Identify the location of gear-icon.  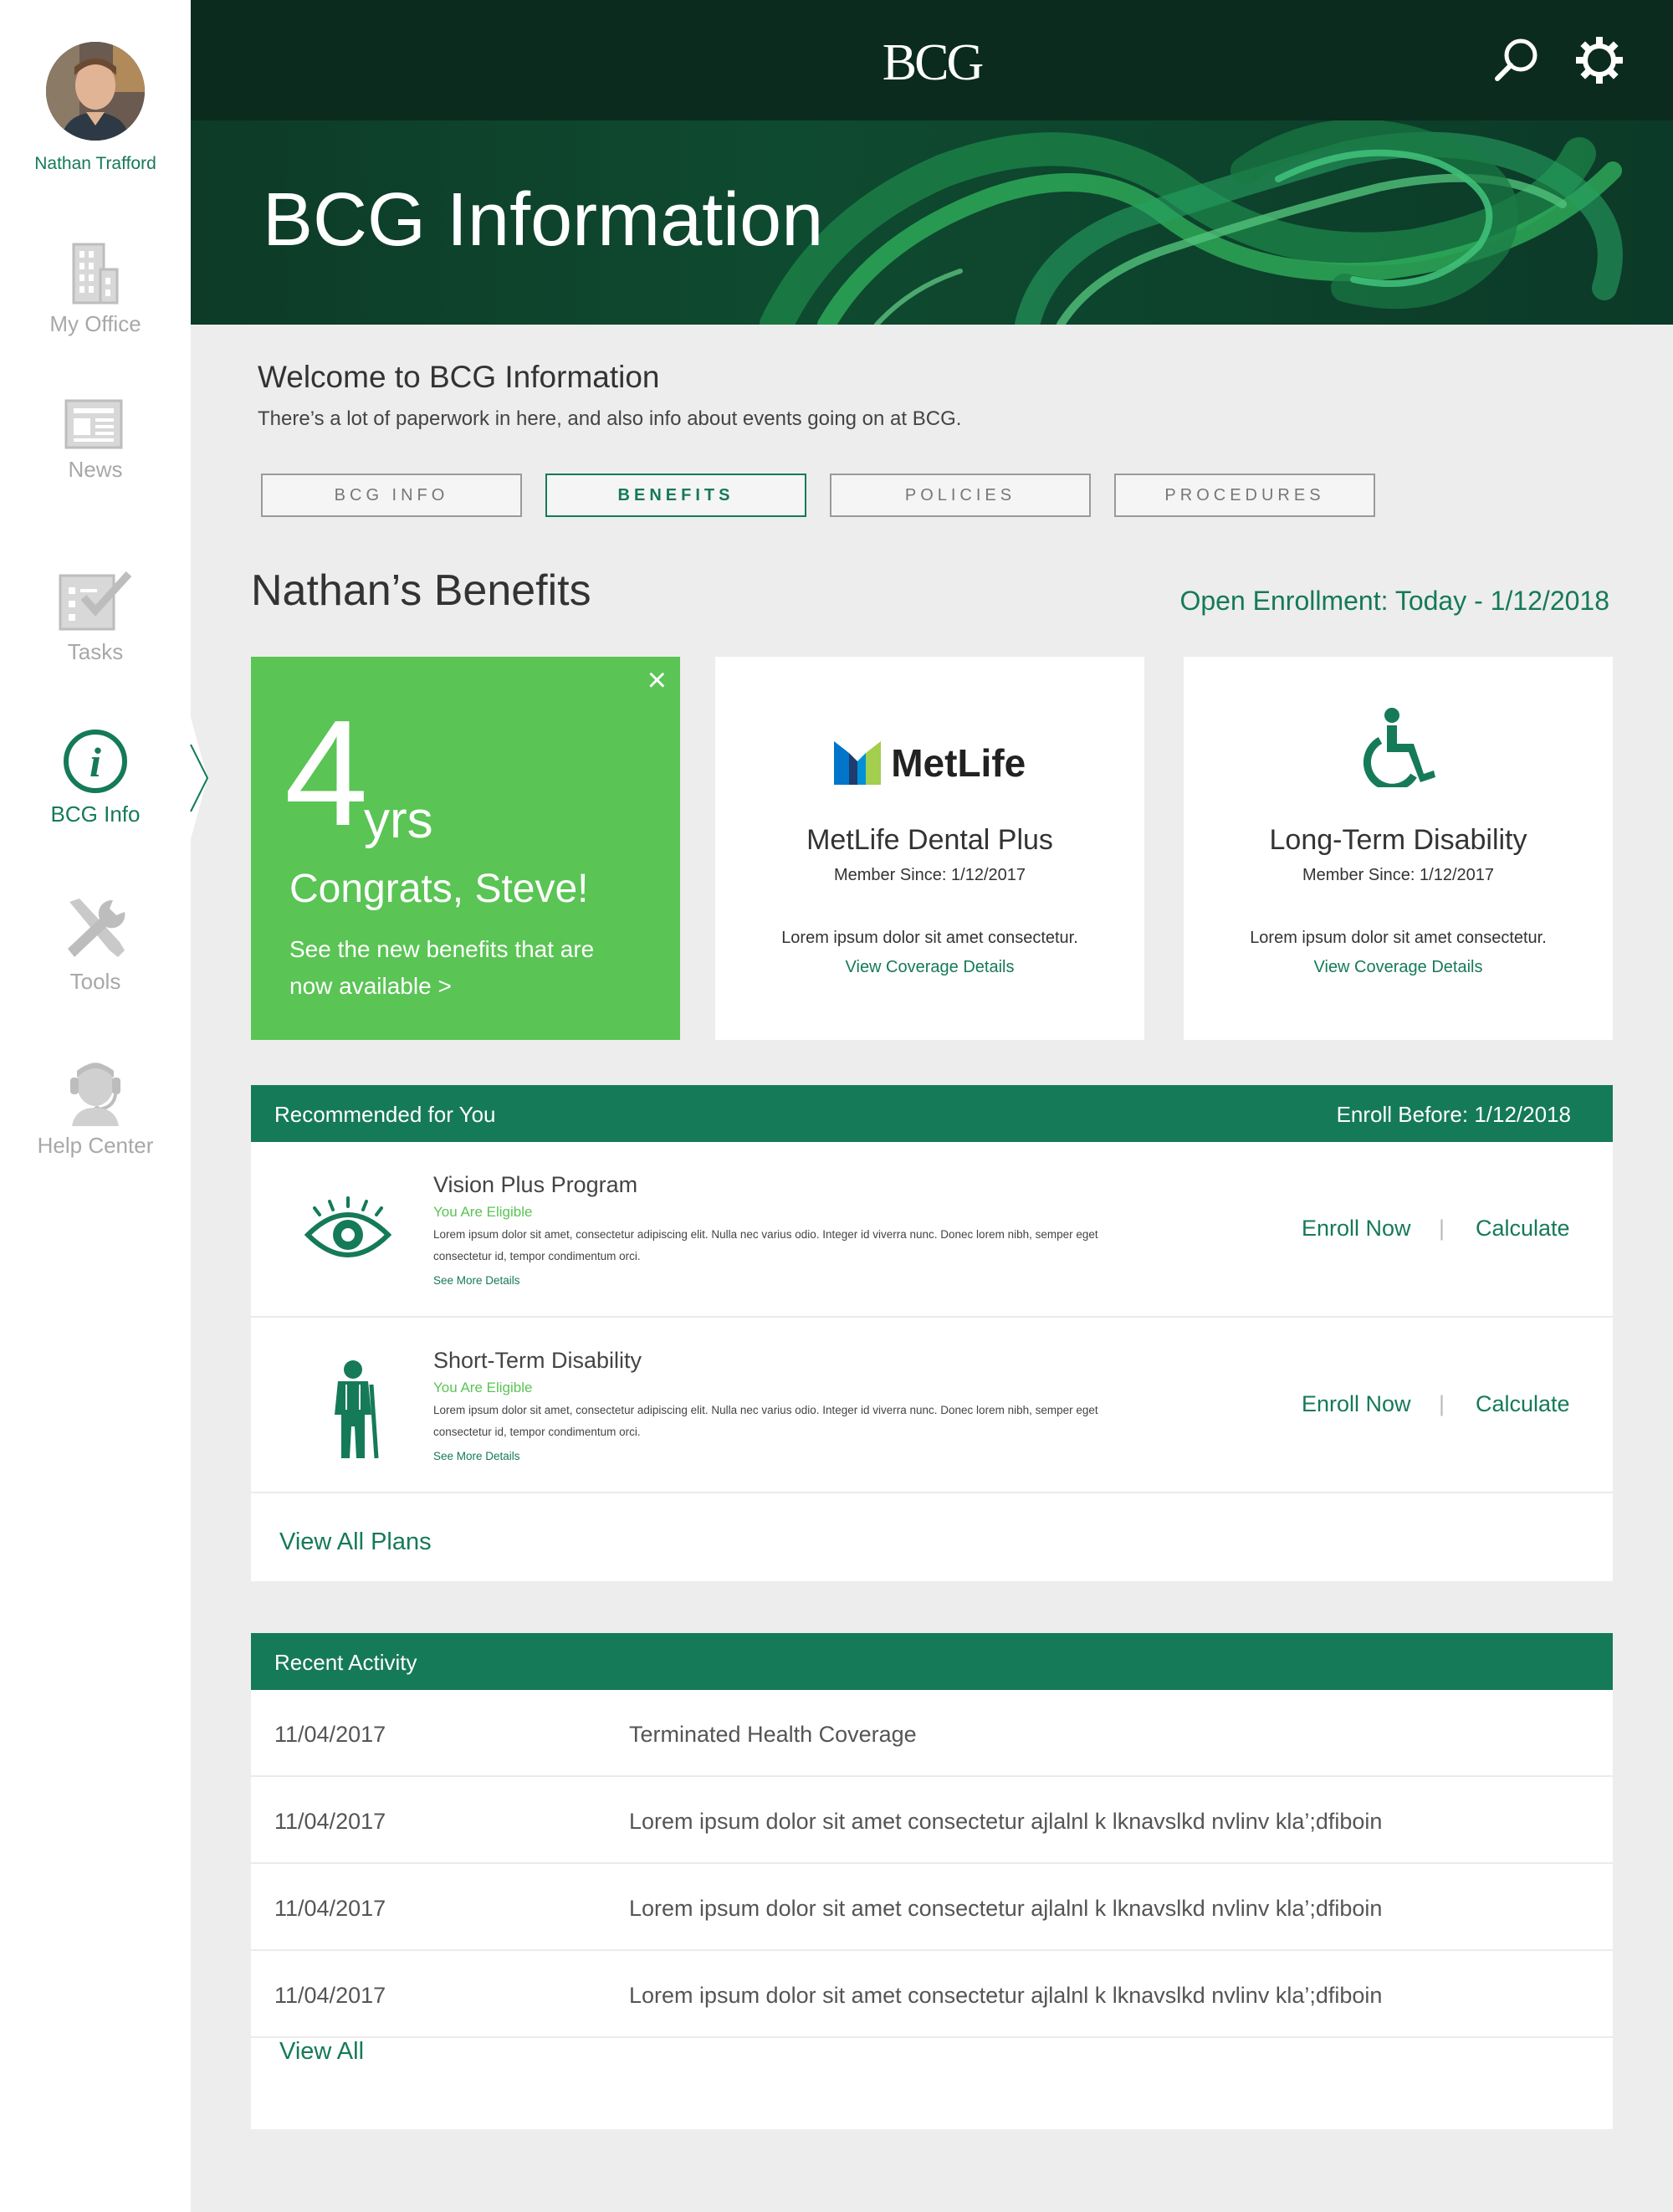
(1599, 60).